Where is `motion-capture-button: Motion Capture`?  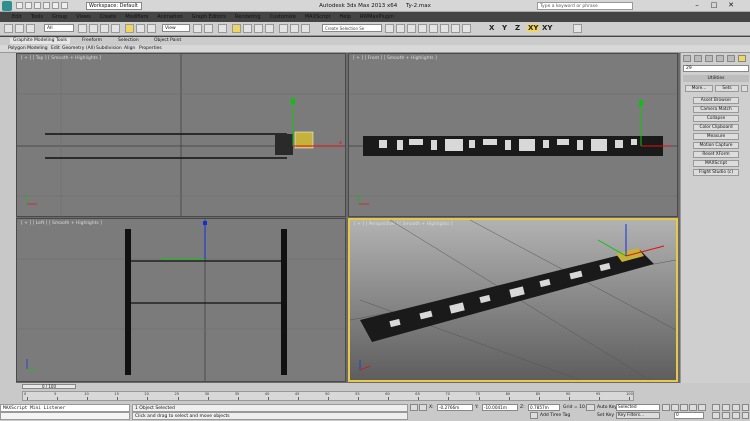
motion-capture-button: Motion Capture is located at coordinates (716, 145).